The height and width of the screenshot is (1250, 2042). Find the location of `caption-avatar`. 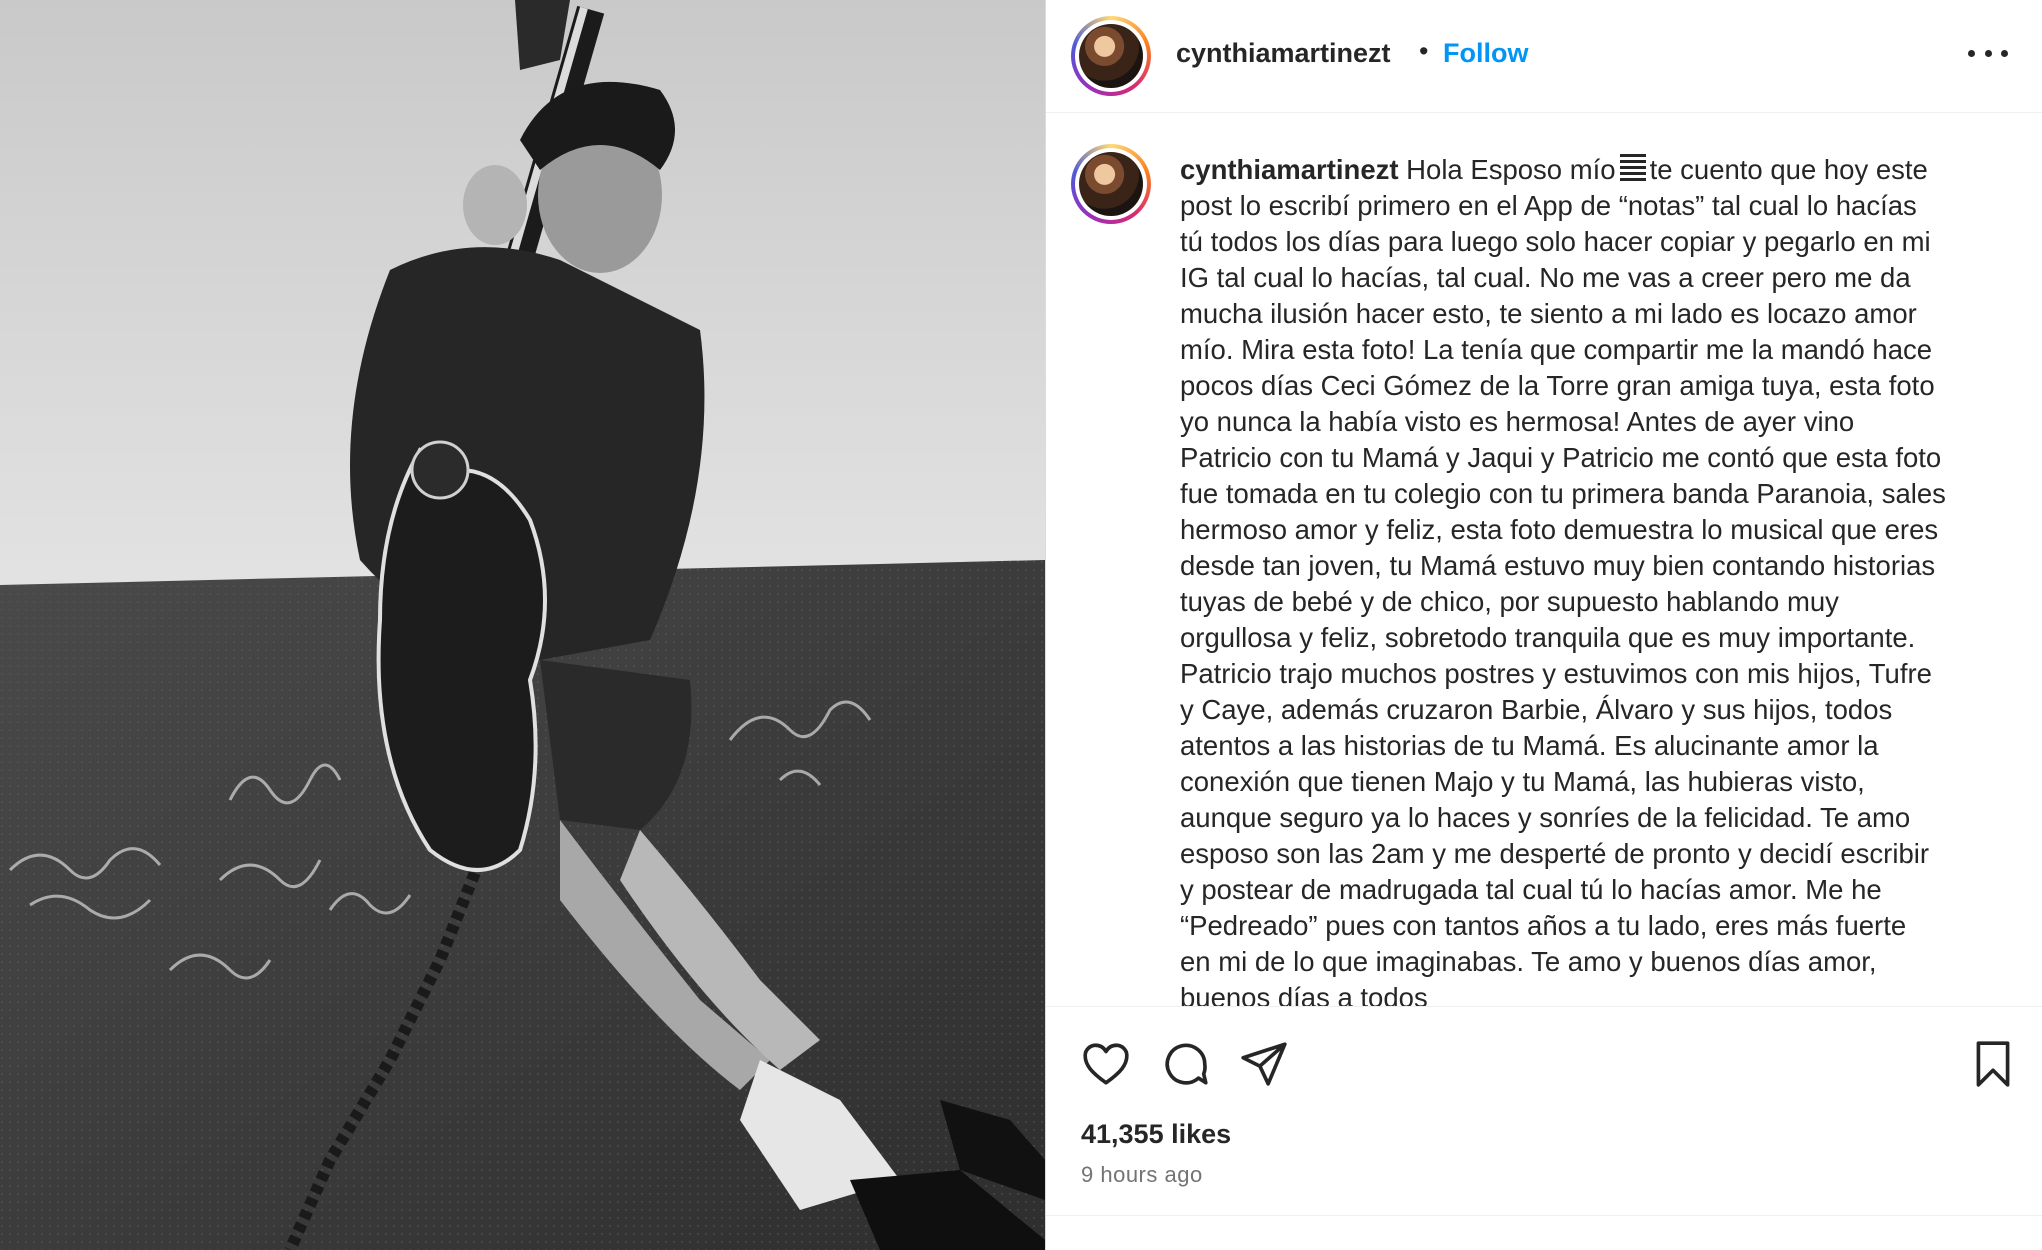

caption-avatar is located at coordinates (1111, 184).